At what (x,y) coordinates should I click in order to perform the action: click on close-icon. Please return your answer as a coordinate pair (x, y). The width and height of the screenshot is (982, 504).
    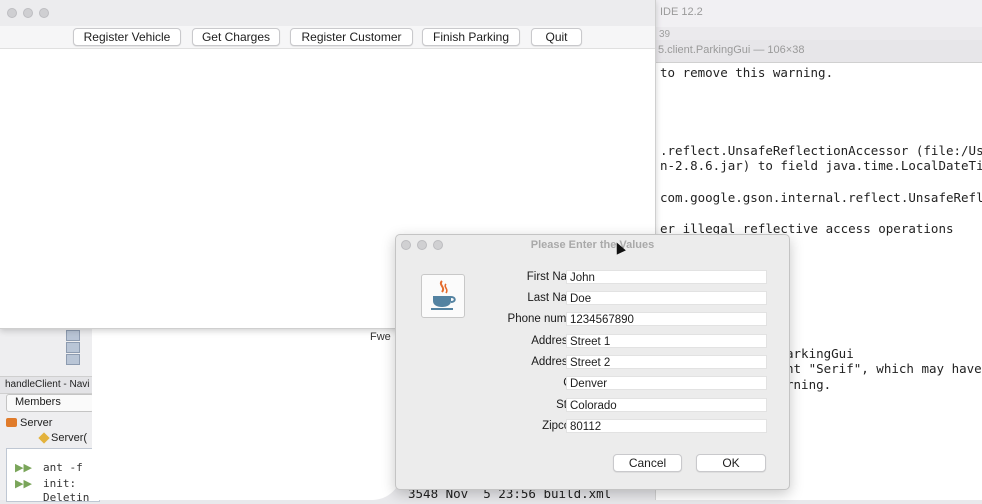
    Looking at the image, I should click on (12, 13).